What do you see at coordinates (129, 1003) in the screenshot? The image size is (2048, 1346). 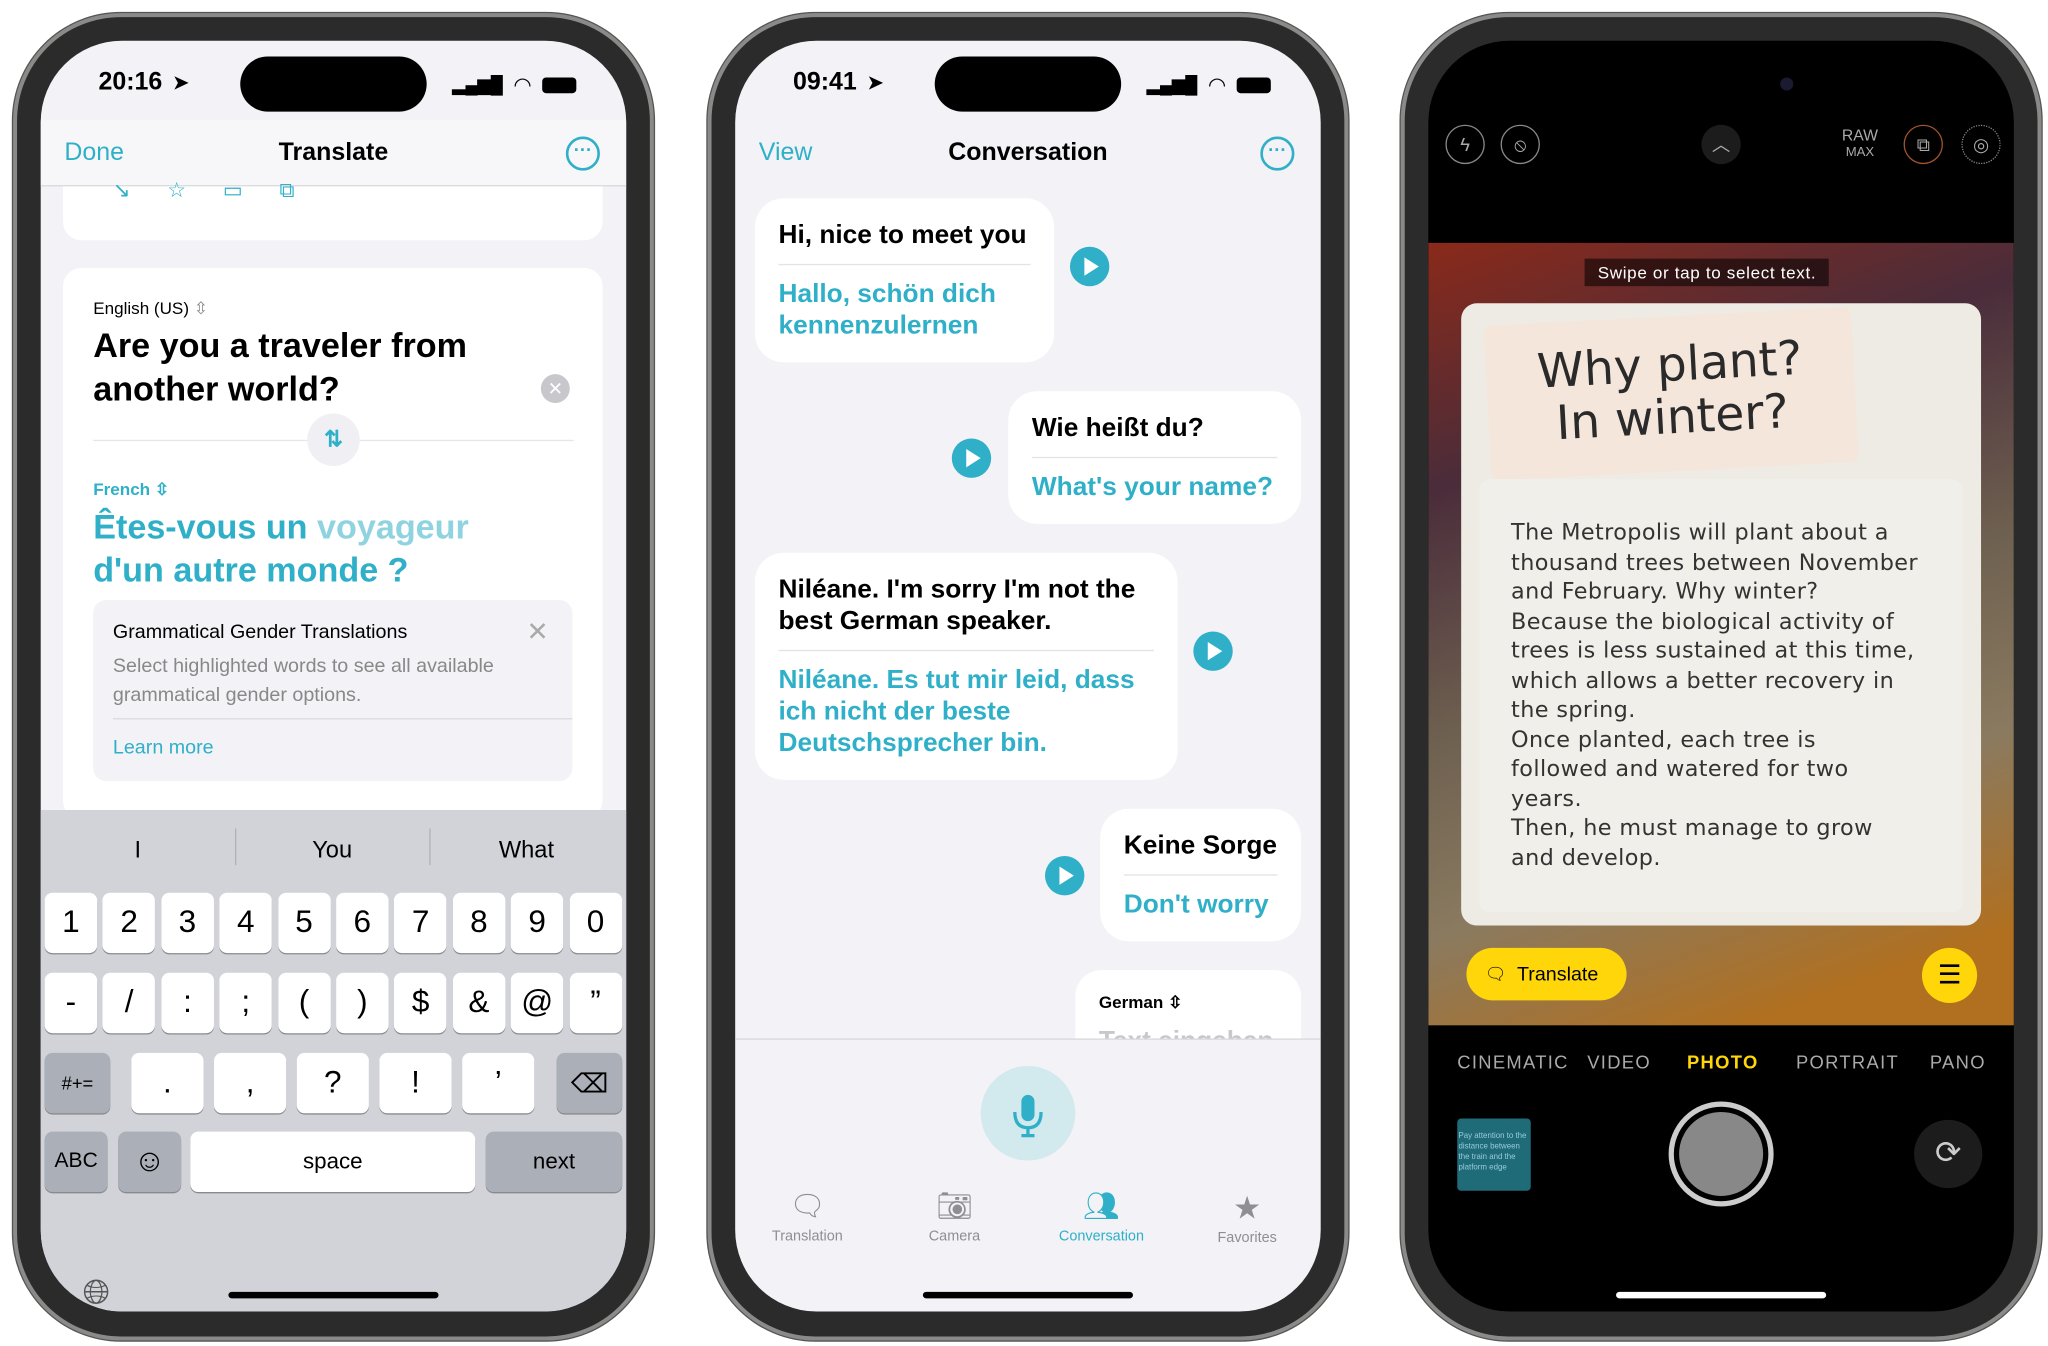 I see `key: /` at bounding box center [129, 1003].